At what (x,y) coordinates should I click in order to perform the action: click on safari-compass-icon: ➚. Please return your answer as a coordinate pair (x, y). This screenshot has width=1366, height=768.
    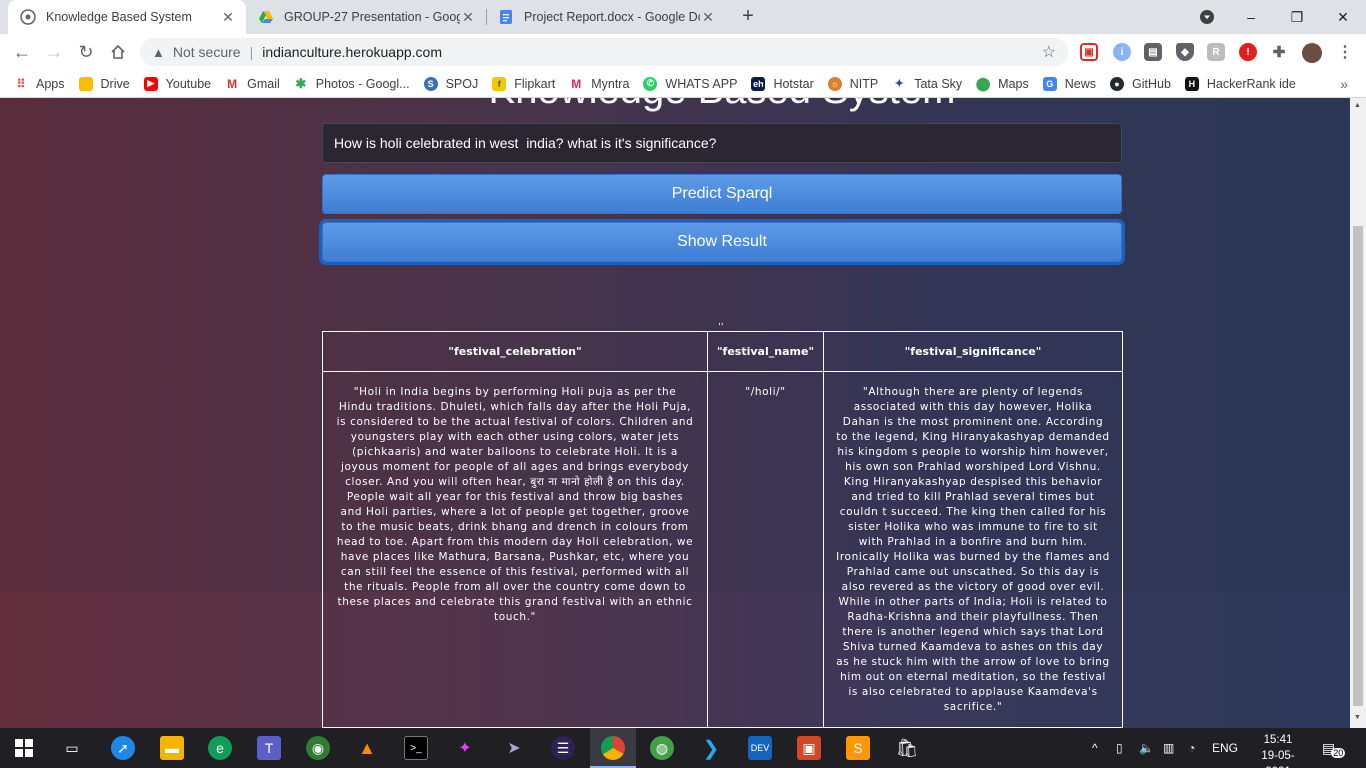
    Looking at the image, I should click on (123, 748).